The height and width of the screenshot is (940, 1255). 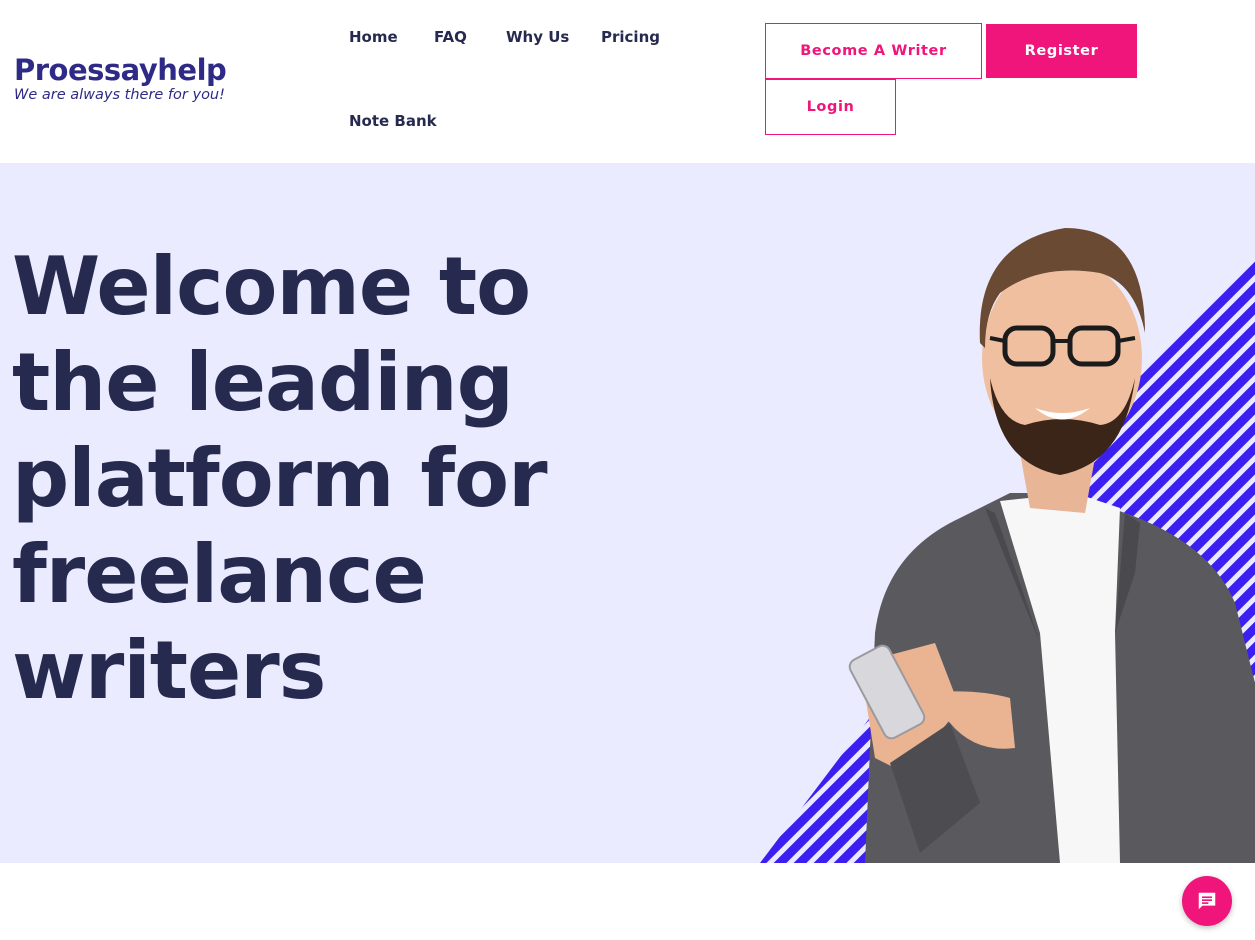 I want to click on nav-faq: FAQ, so click(x=450, y=37).